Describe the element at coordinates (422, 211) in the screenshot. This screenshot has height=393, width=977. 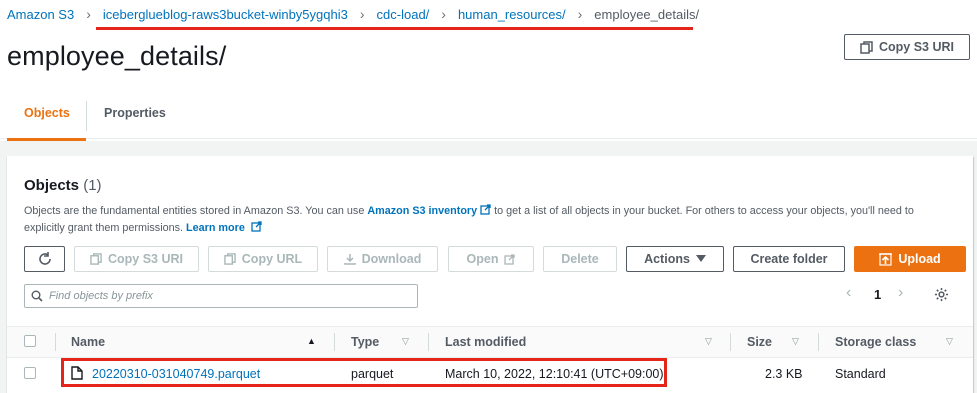
I see `inventory-link: Amazon S3 inventory` at that location.